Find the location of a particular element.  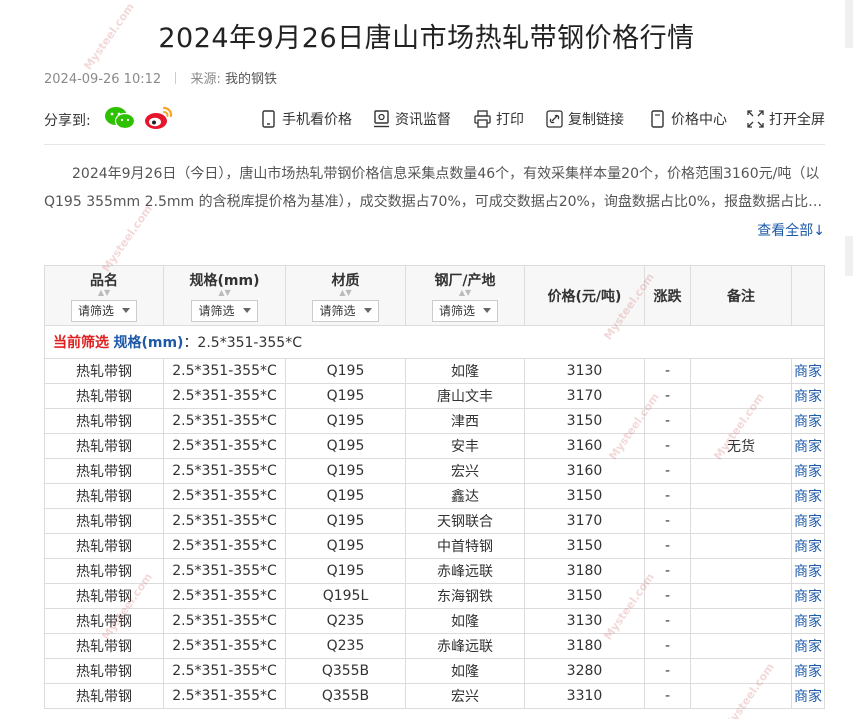

copy-link-label: 复制链接 is located at coordinates (596, 120).